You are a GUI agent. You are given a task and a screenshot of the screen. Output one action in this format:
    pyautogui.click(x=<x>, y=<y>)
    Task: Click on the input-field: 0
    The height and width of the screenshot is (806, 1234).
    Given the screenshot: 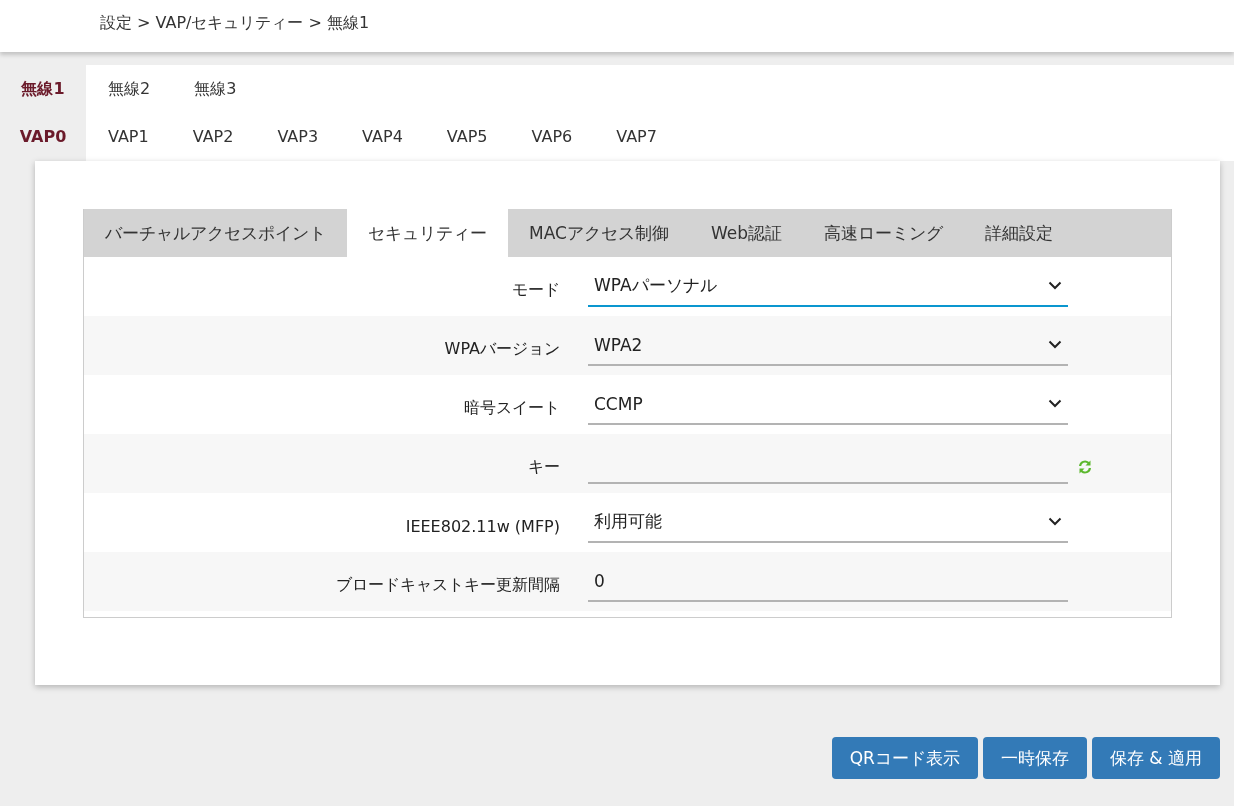 What is the action you would take?
    pyautogui.click(x=828, y=581)
    